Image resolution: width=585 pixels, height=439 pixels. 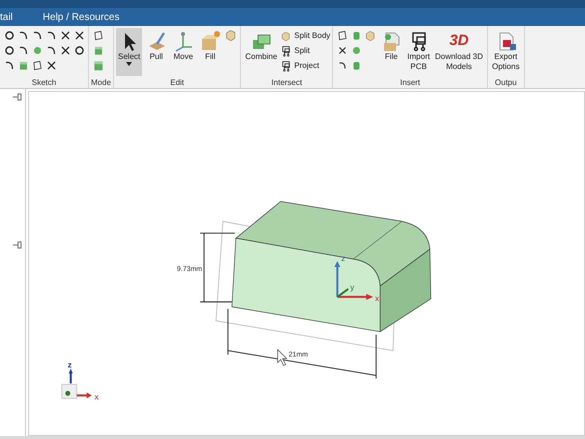 What do you see at coordinates (101, 82) in the screenshot?
I see `group-label: Mode` at bounding box center [101, 82].